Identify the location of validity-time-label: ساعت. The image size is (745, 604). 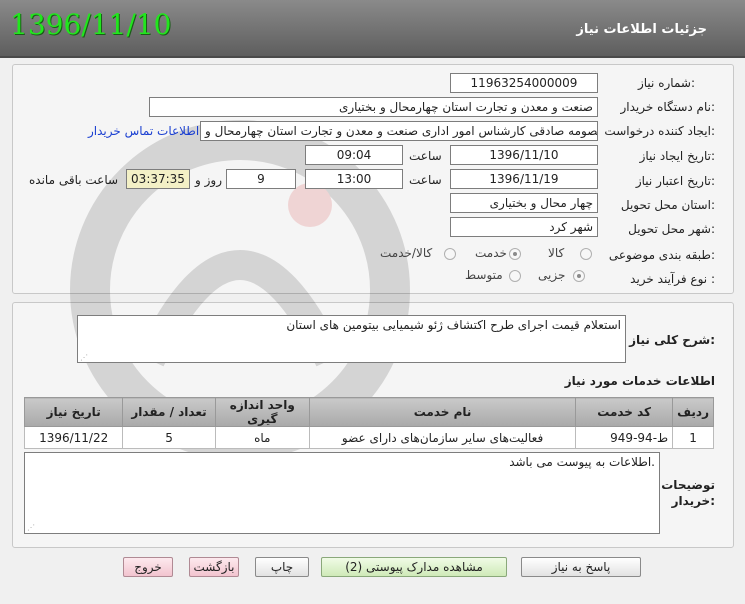
(425, 180).